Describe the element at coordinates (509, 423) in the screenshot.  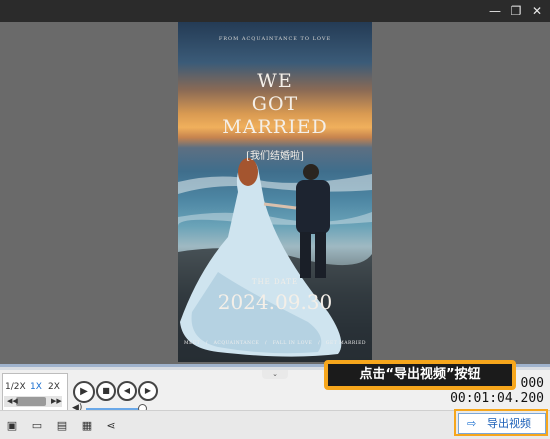
I see `export-label: 导出视频` at that location.